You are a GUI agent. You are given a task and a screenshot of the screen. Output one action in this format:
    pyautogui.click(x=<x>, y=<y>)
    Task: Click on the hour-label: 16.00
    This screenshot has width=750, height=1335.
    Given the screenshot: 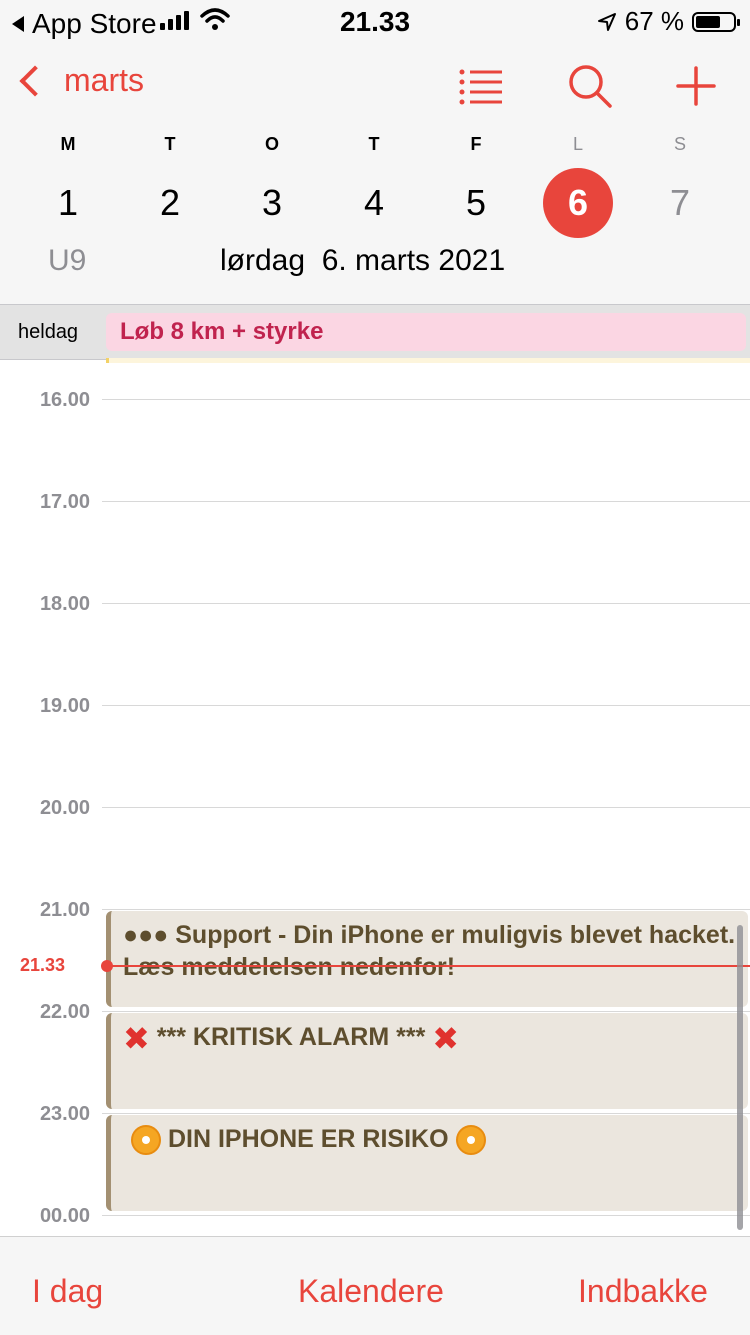 What is the action you would take?
    pyautogui.click(x=64, y=400)
    